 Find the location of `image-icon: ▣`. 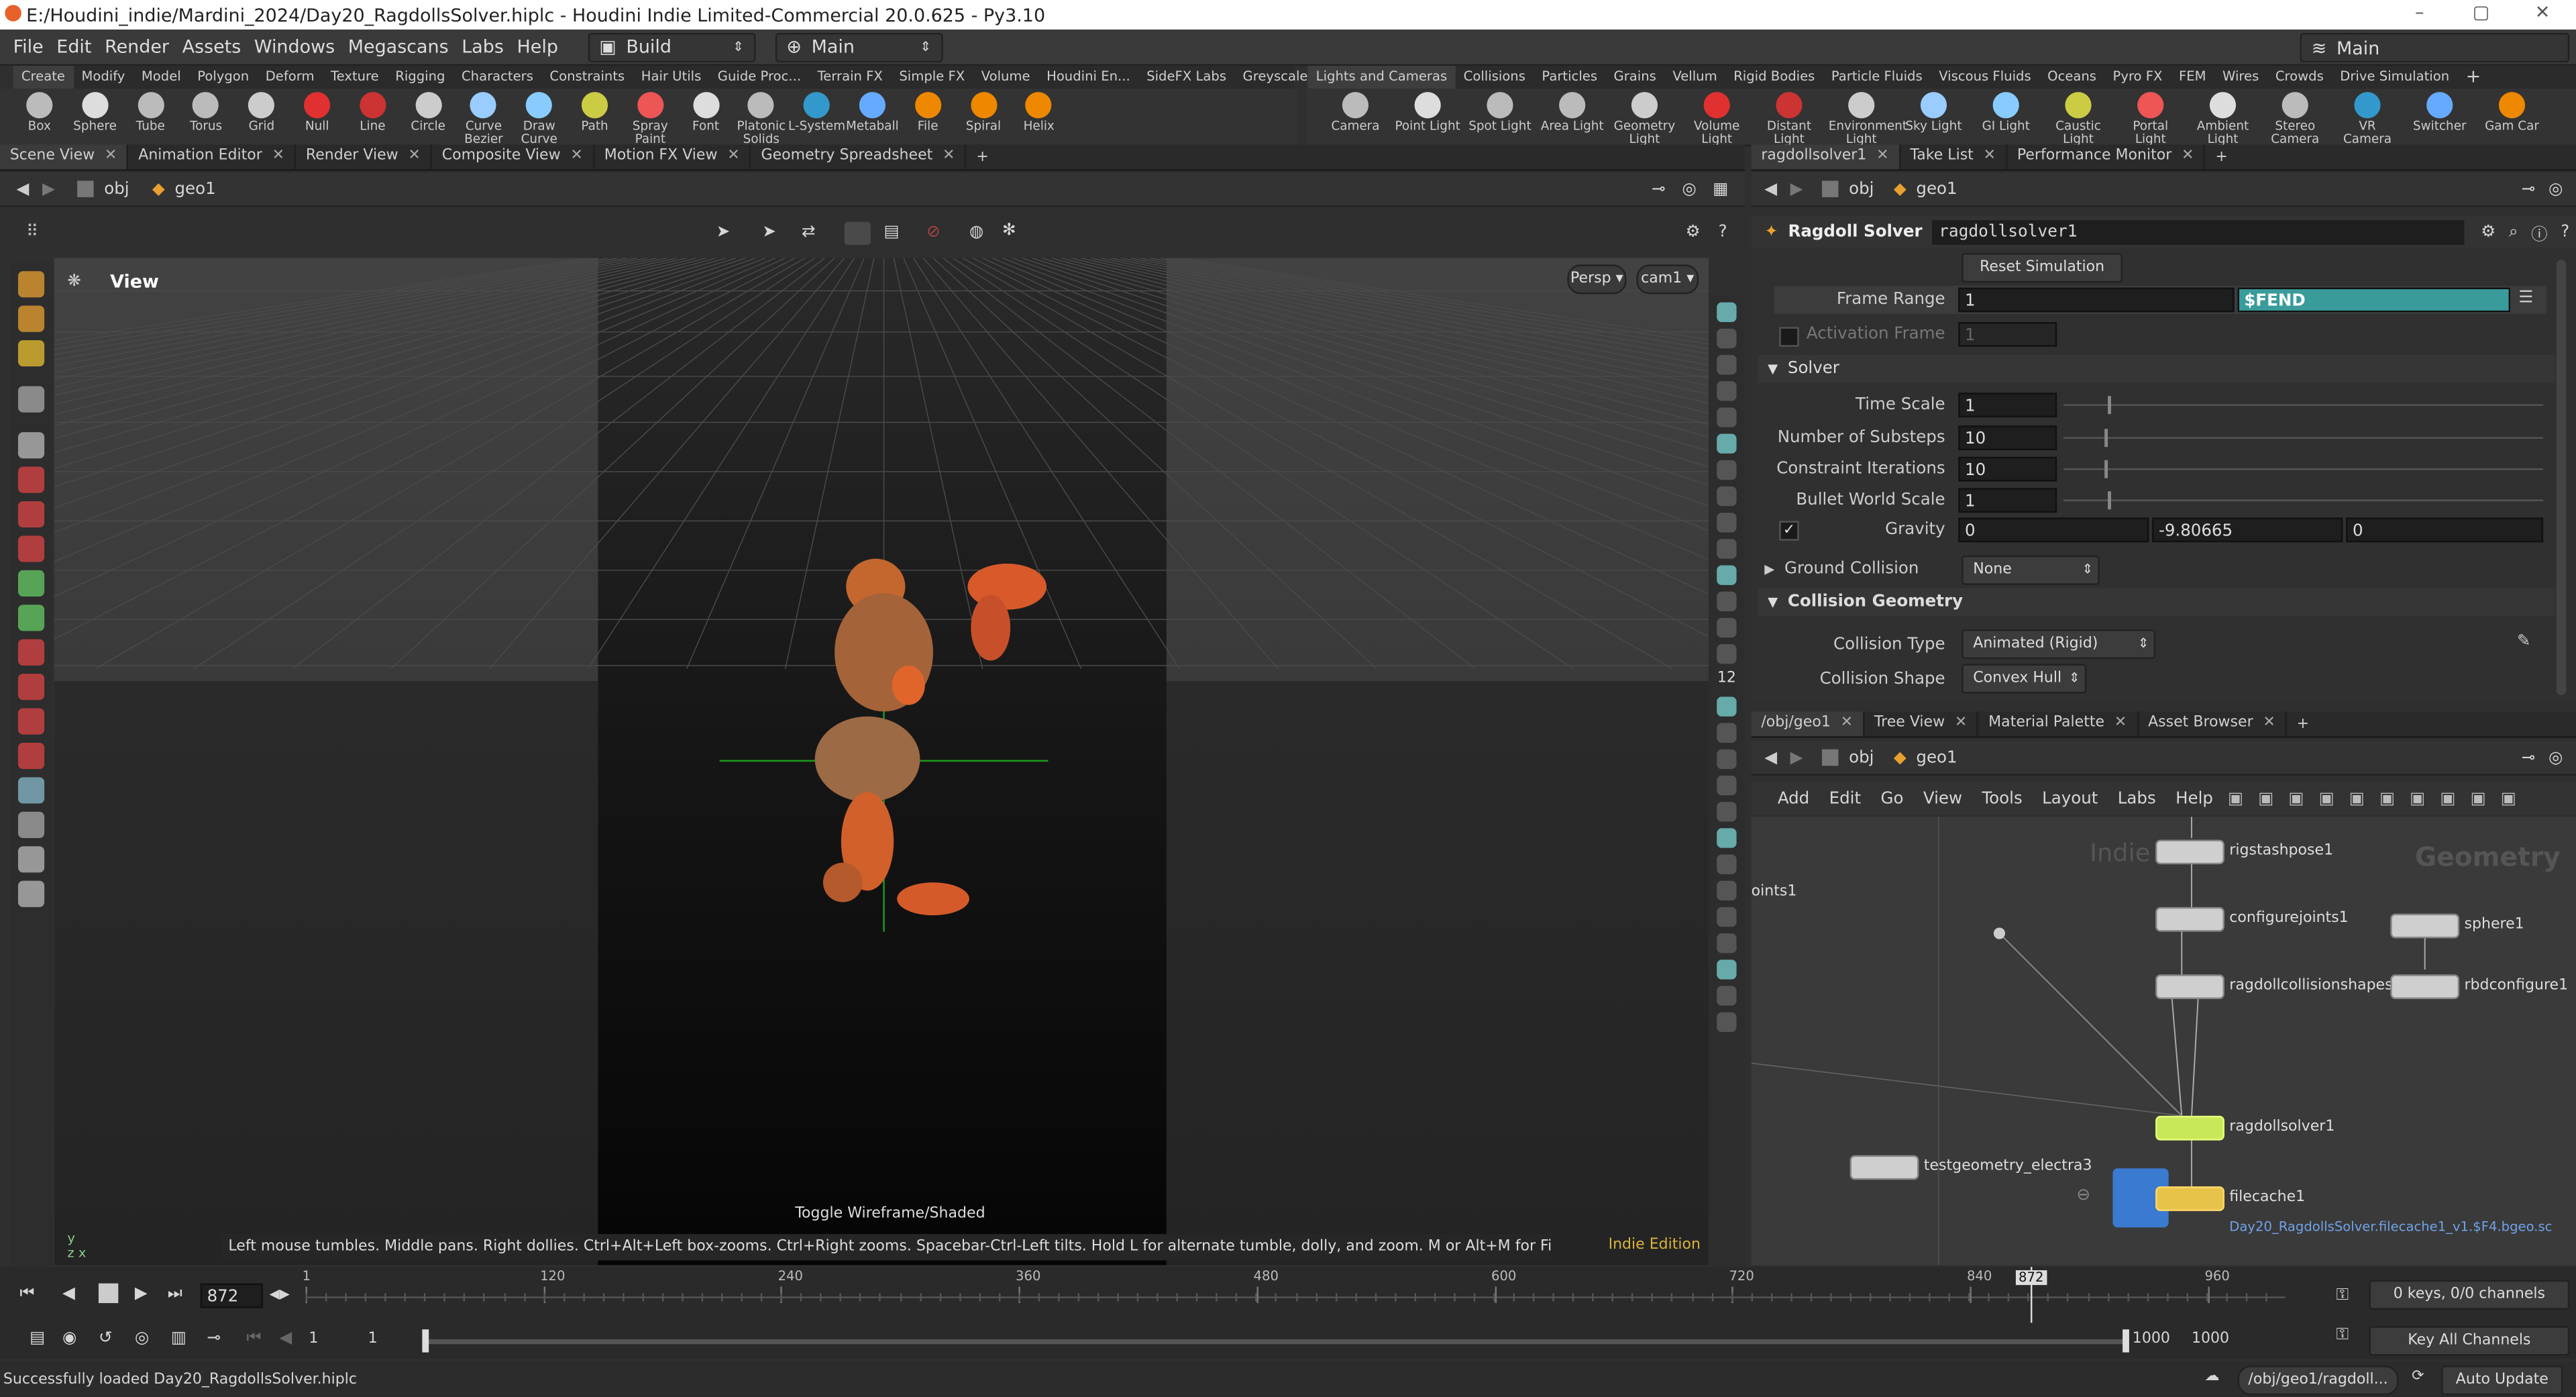

image-icon: ▣ is located at coordinates (2417, 799).